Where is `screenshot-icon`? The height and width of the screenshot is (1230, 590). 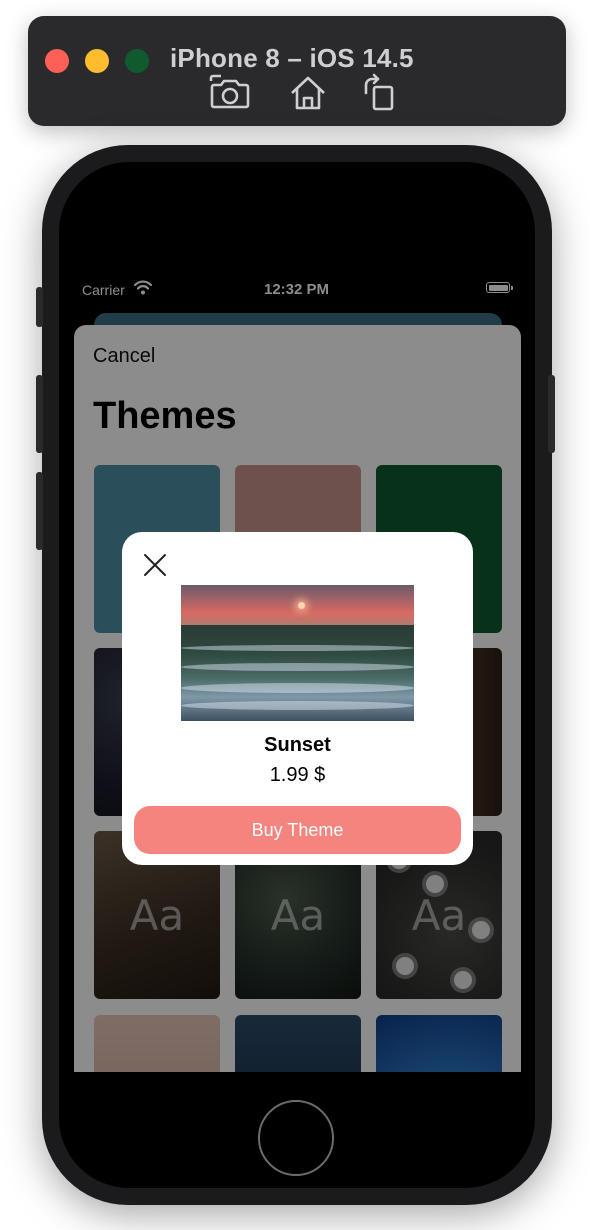
screenshot-icon is located at coordinates (230, 93).